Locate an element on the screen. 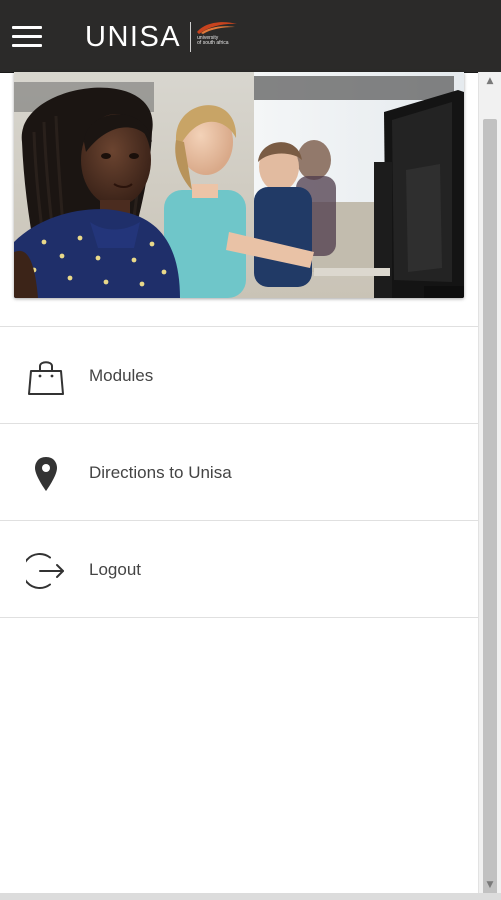 The width and height of the screenshot is (501, 900). vertical-scrollbar: ▲ ▼ is located at coordinates (489, 486).